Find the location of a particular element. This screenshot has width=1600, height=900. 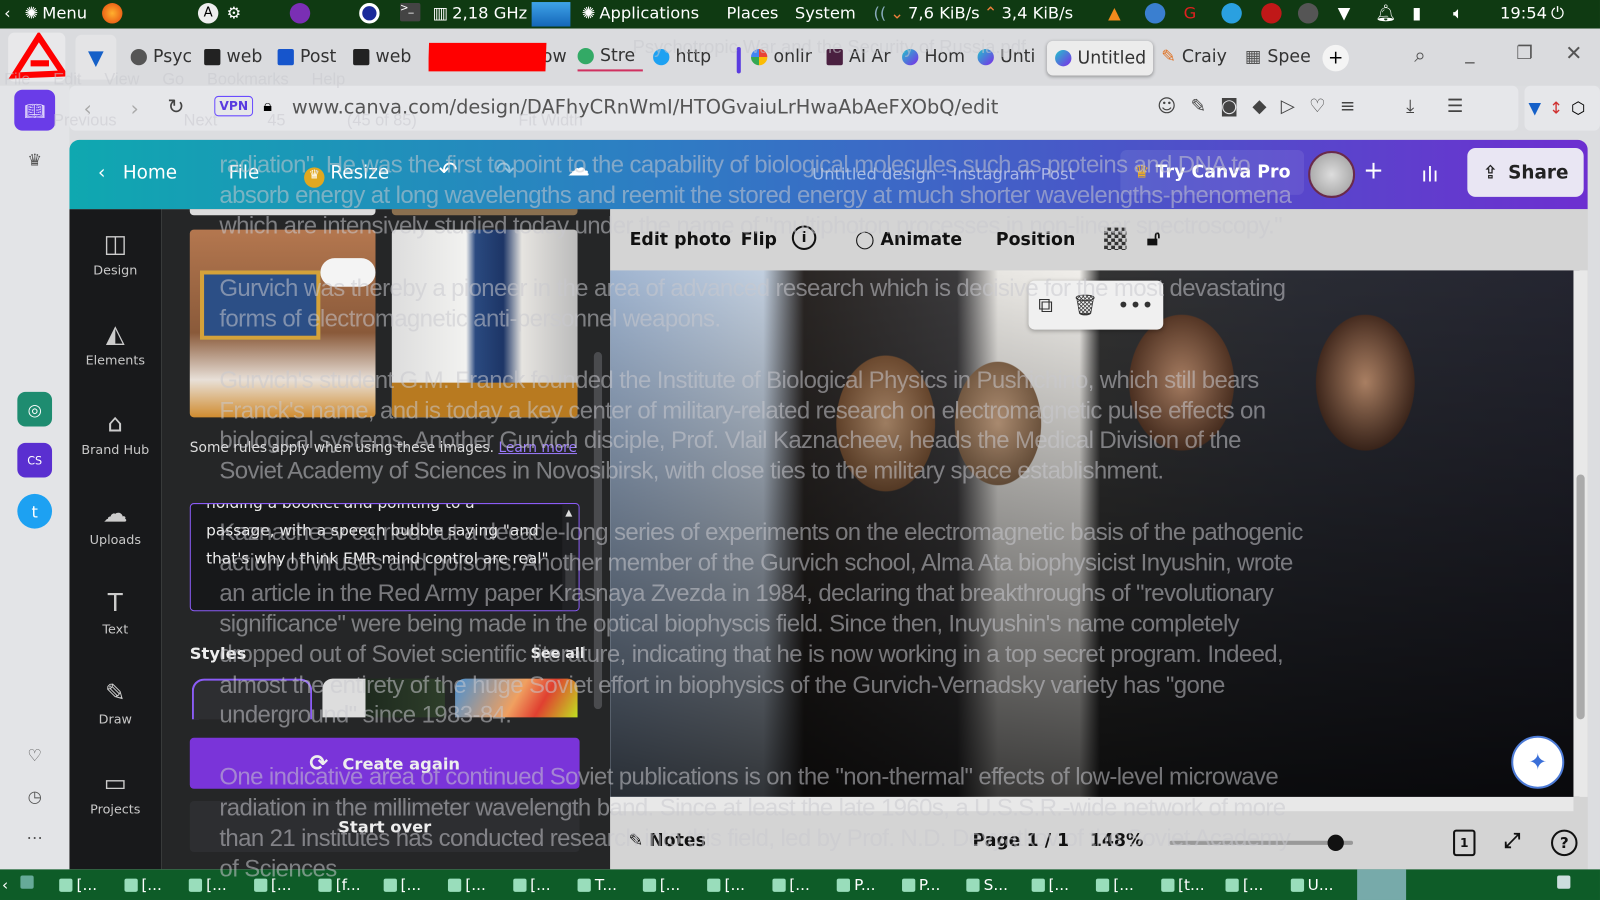

tor-icon is located at coordinates (300, 13).